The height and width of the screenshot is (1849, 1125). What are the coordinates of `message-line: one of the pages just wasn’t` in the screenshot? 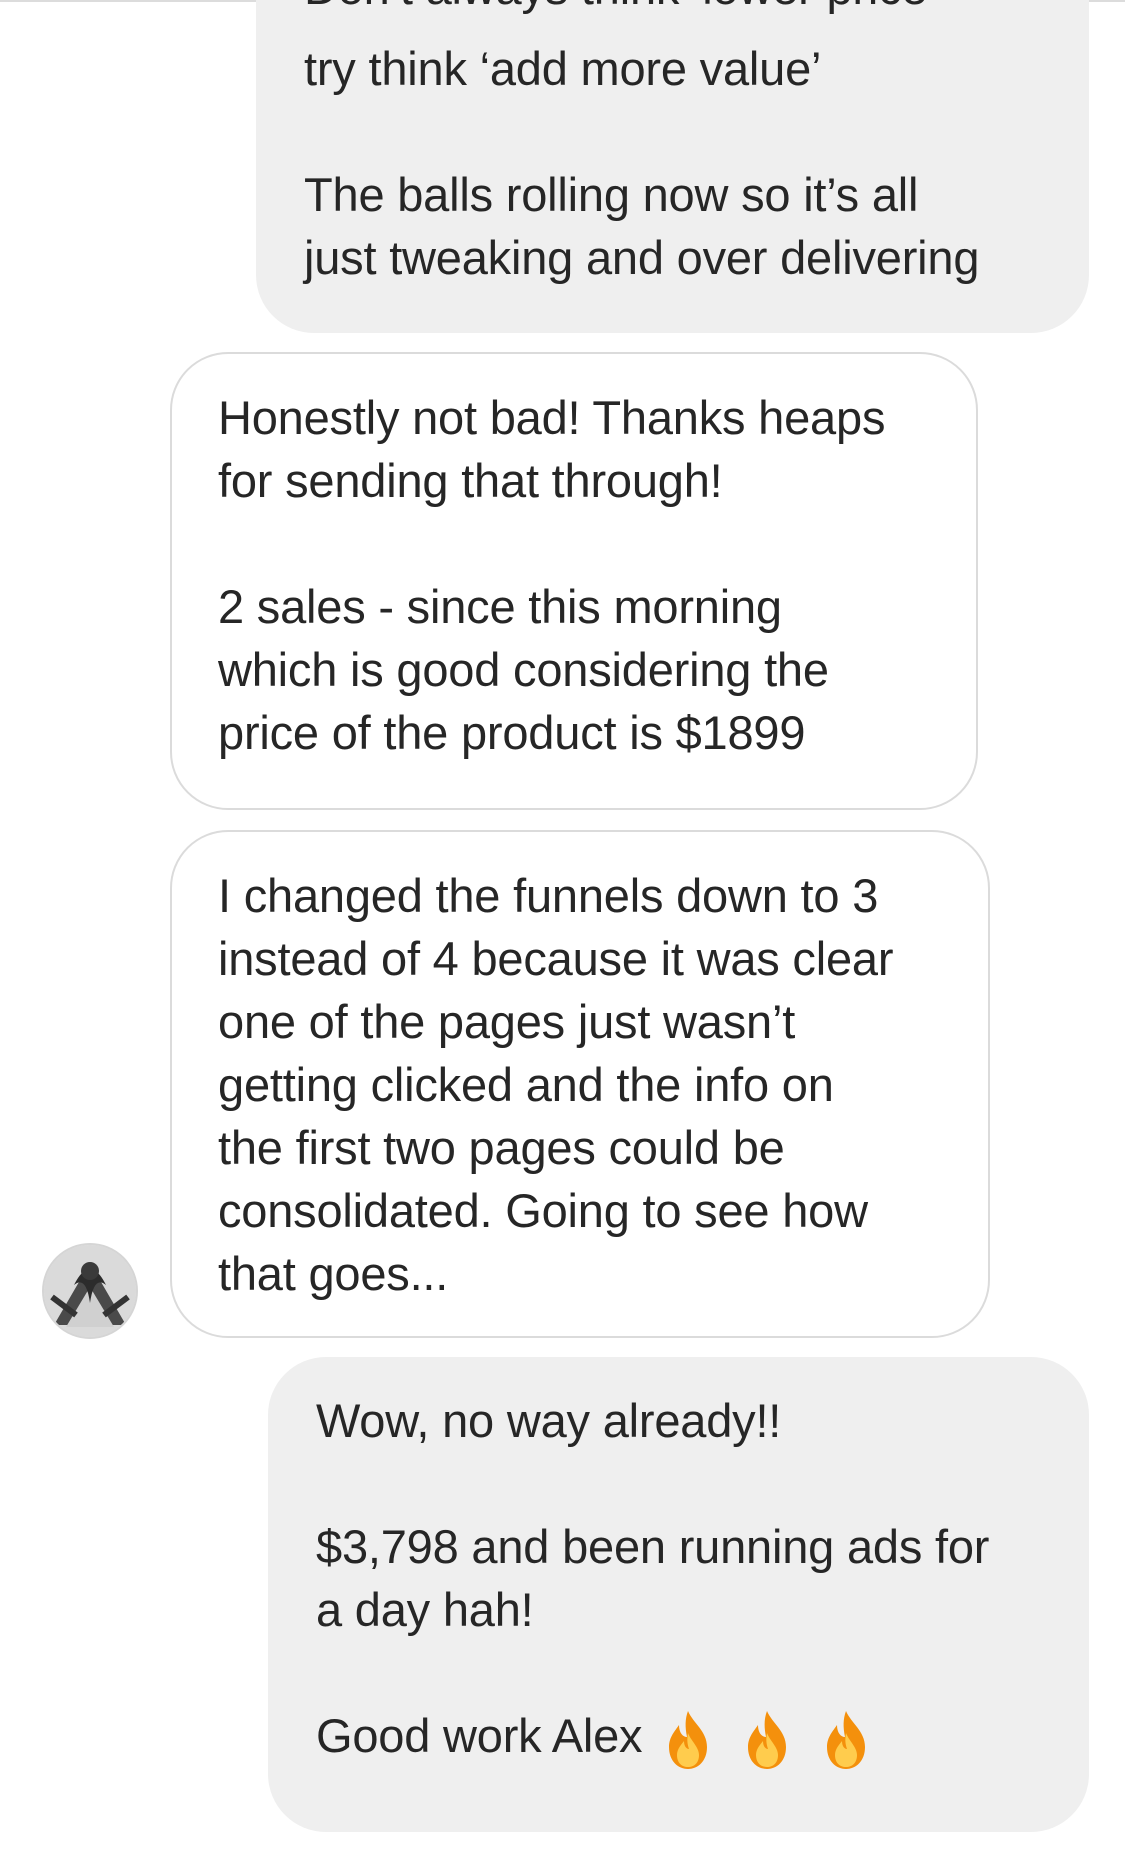 It's located at (507, 1021).